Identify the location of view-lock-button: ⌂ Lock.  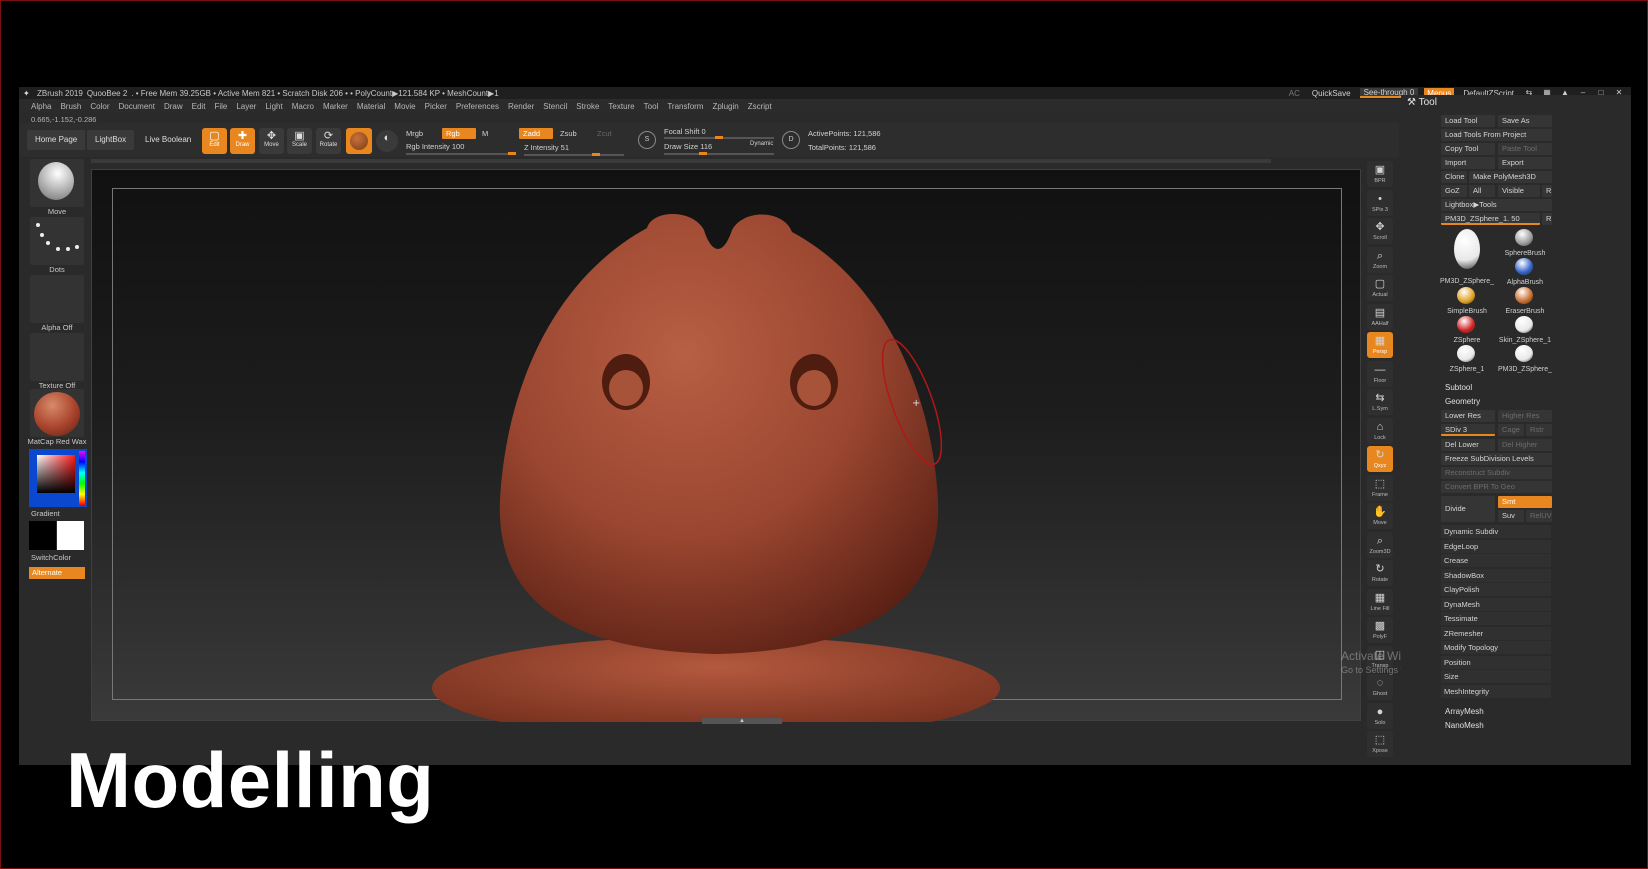
(1380, 430).